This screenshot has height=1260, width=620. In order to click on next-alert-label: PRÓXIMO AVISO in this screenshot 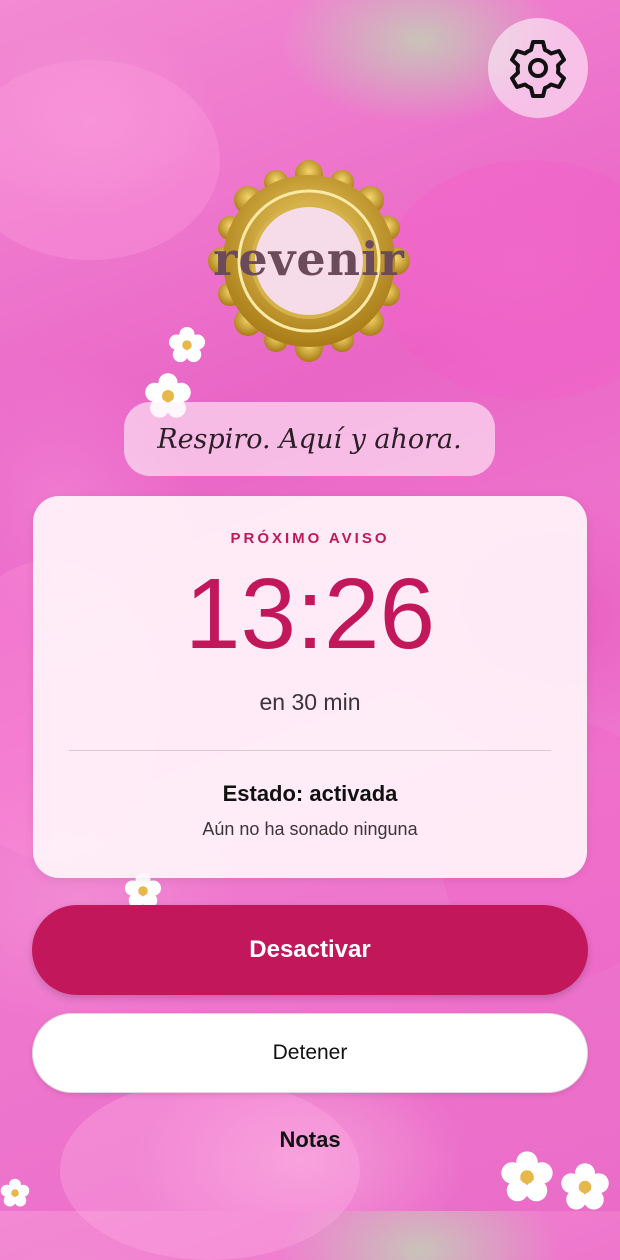, I will do `click(310, 538)`.